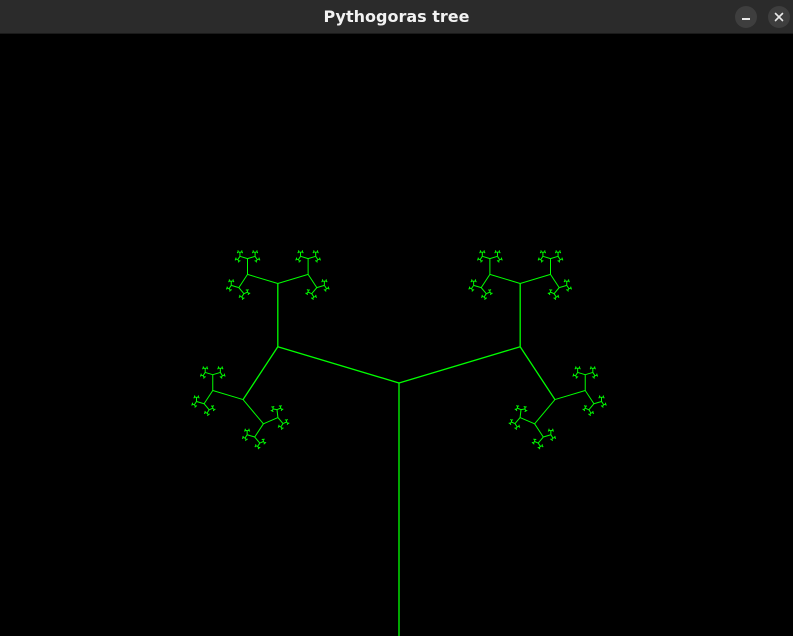 This screenshot has width=793, height=636. Describe the element at coordinates (746, 17) in the screenshot. I see `minimize-button` at that location.